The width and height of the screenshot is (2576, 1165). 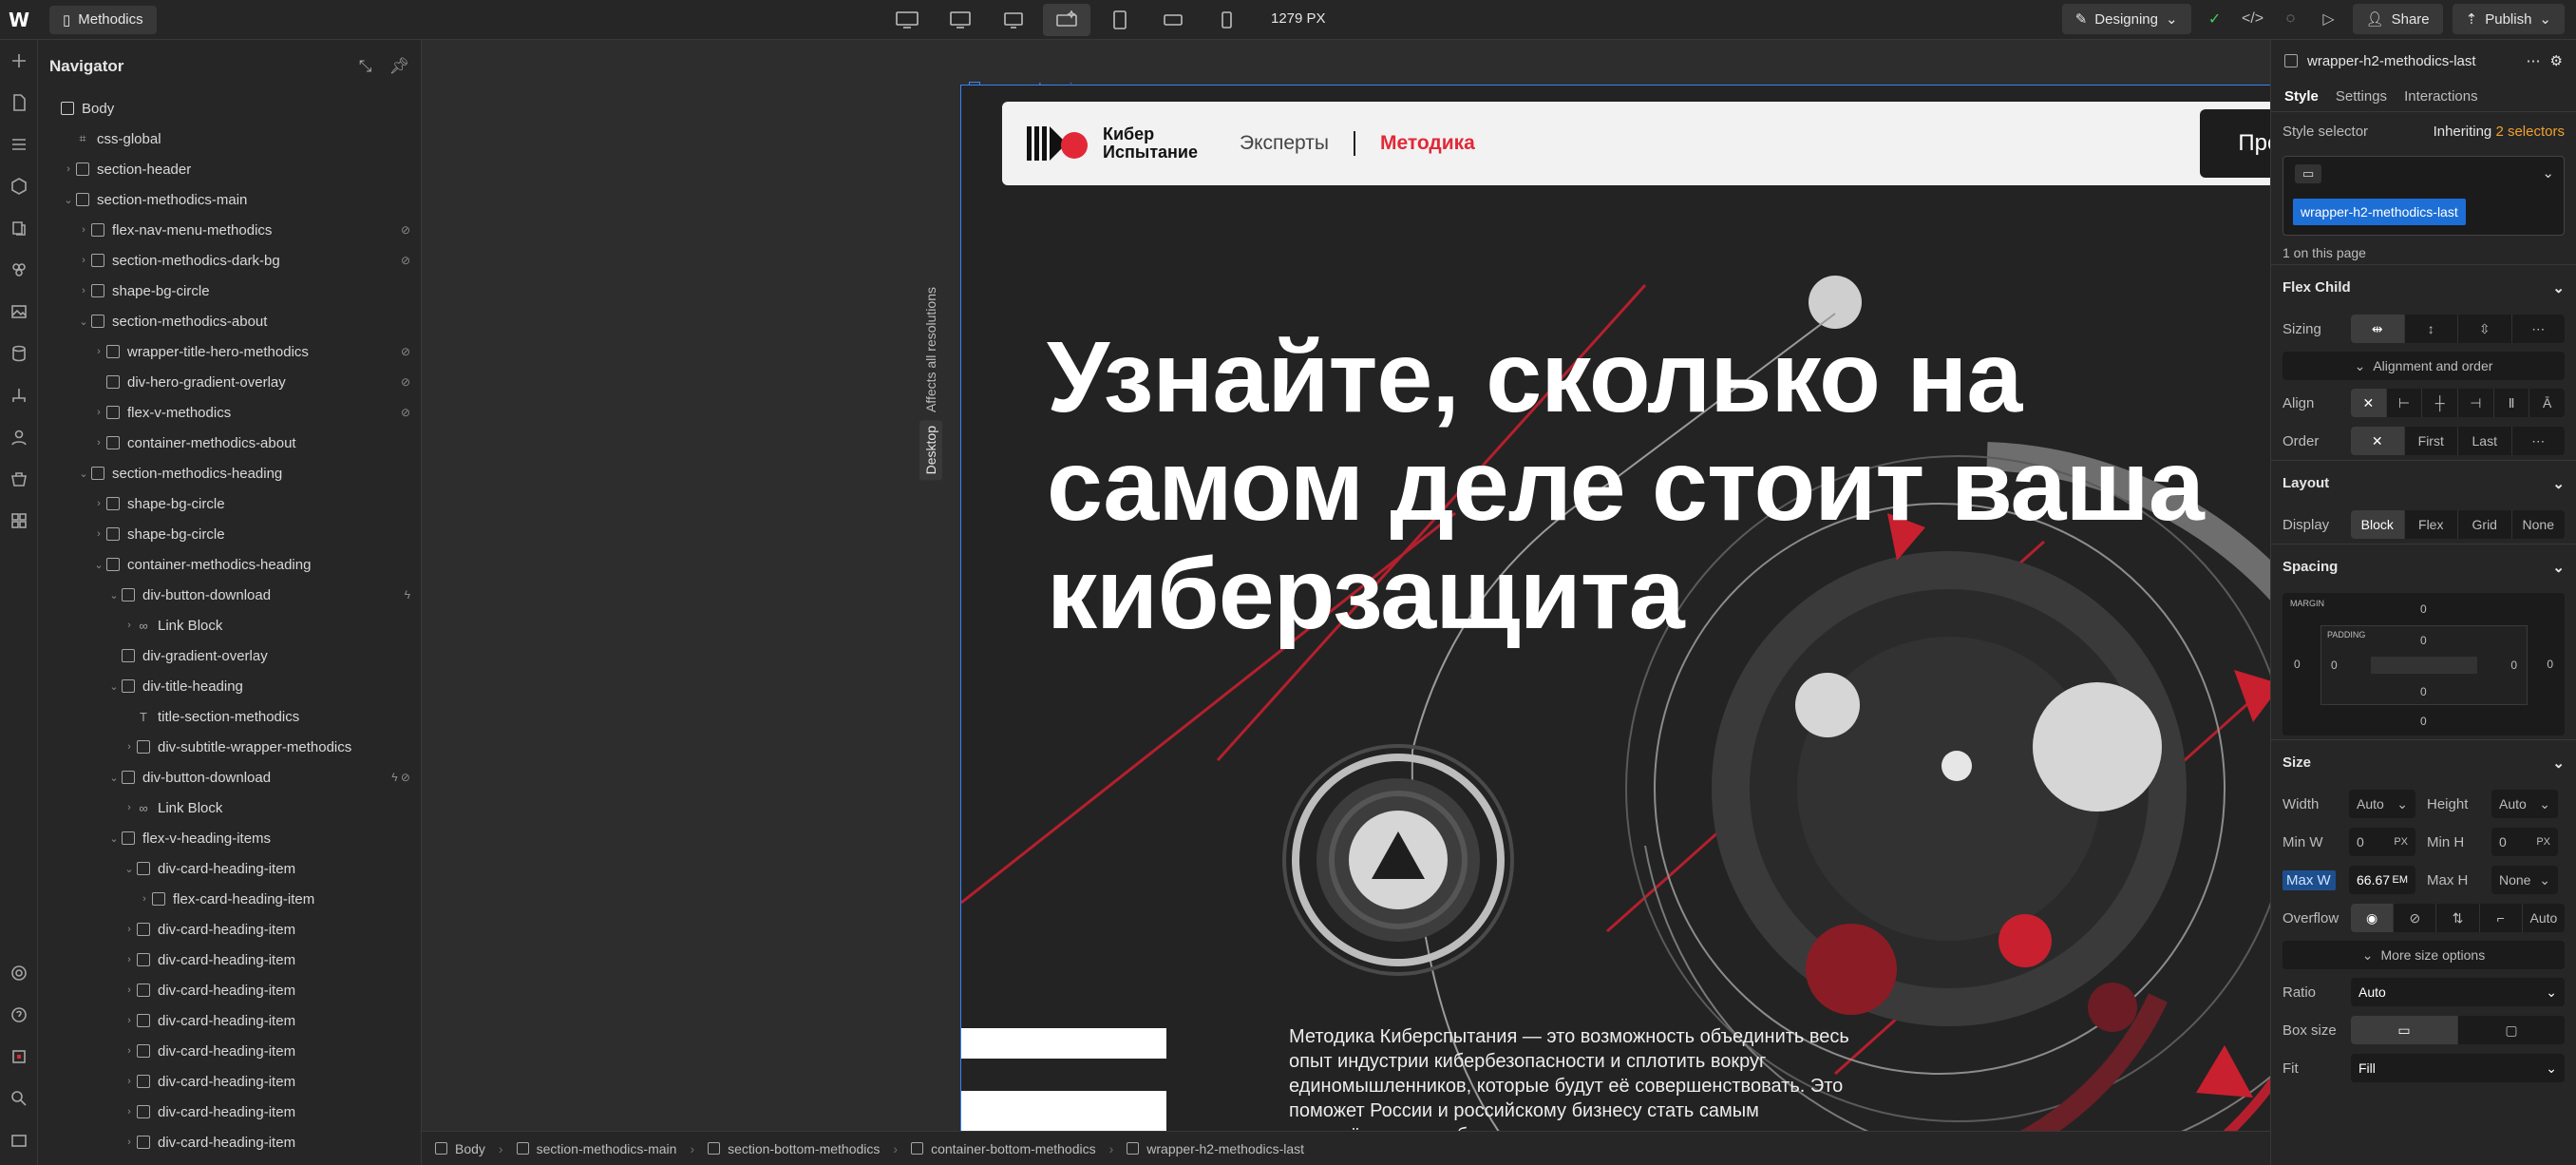 What do you see at coordinates (2401, 842) in the screenshot?
I see `min-width-unit: PX` at bounding box center [2401, 842].